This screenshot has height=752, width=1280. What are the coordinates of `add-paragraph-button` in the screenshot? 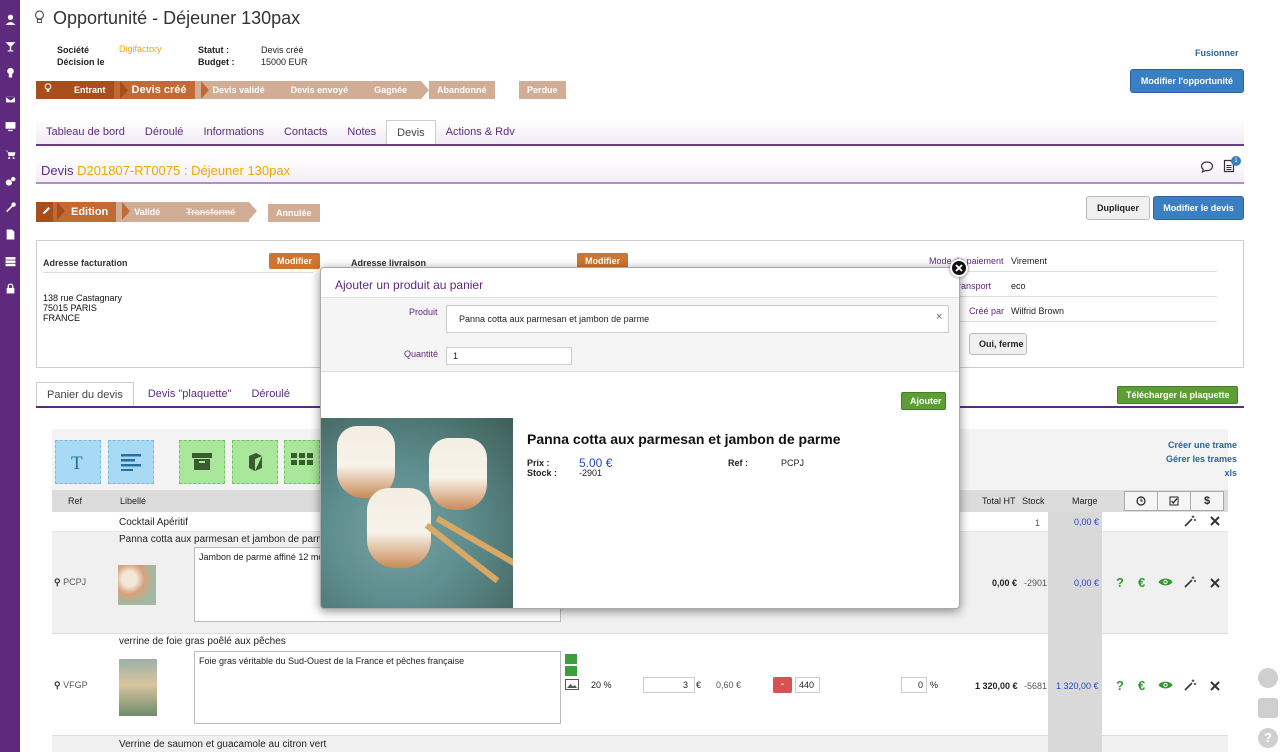 It's located at (131, 462).